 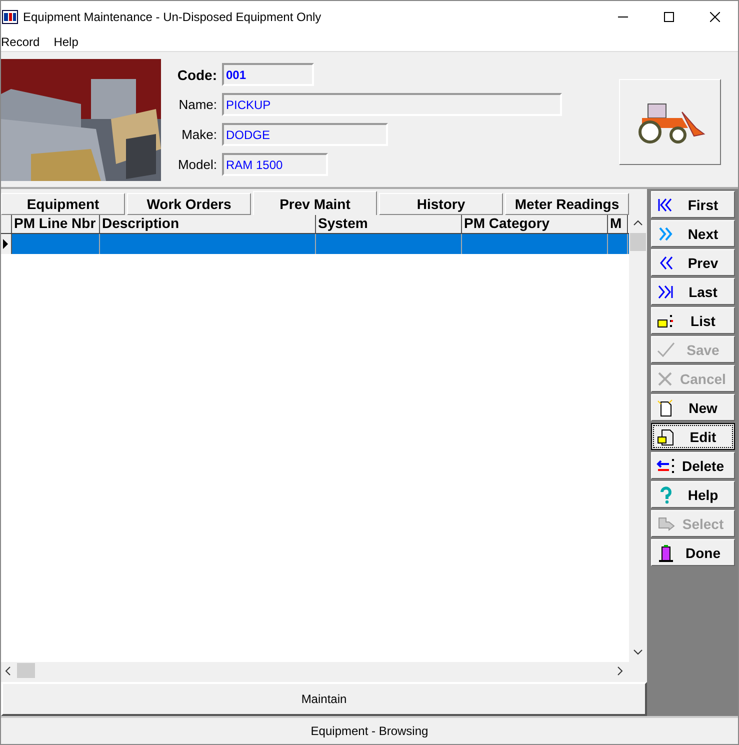 I want to click on picture-button, so click(x=670, y=122).